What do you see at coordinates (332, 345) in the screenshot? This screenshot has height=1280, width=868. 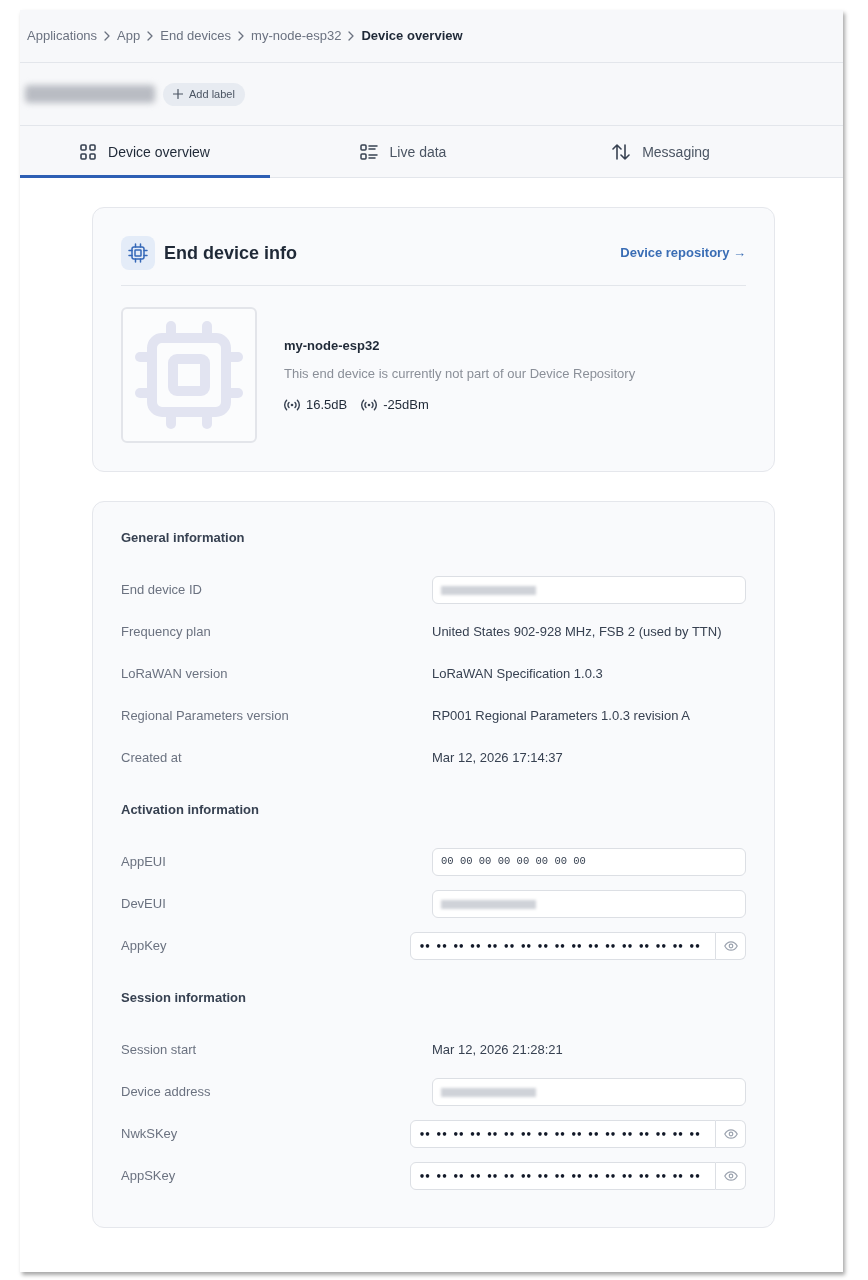 I see `device-name: my-node-esp32` at bounding box center [332, 345].